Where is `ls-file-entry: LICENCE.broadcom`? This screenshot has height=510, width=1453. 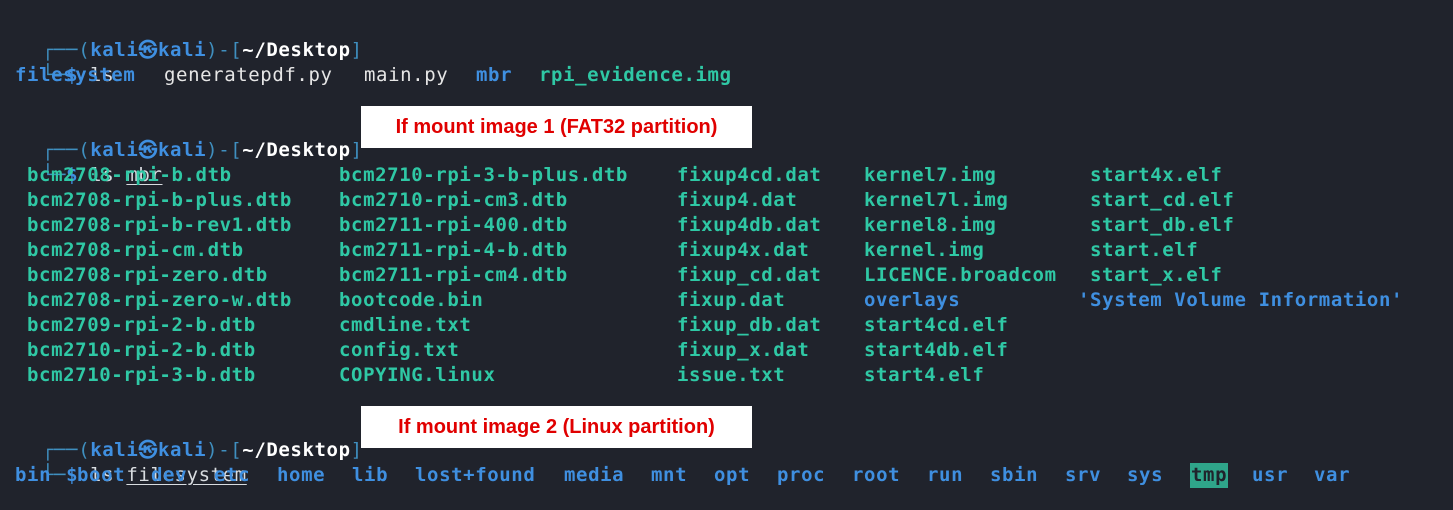 ls-file-entry: LICENCE.broadcom is located at coordinates (960, 275).